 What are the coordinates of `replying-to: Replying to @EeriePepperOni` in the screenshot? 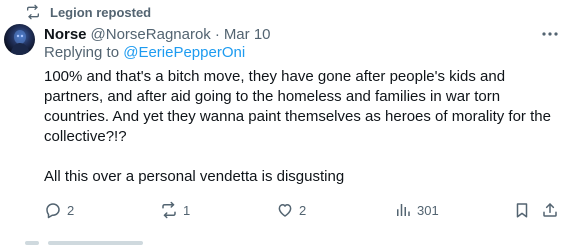 It's located at (144, 52).